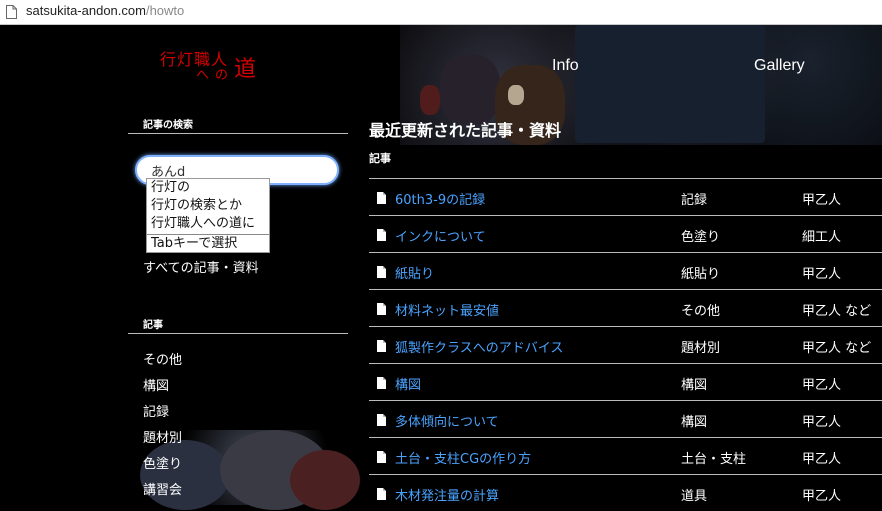 Image resolution: width=882 pixels, height=511 pixels. Describe the element at coordinates (822, 237) in the screenshot. I see `article-author: 細工人` at that location.